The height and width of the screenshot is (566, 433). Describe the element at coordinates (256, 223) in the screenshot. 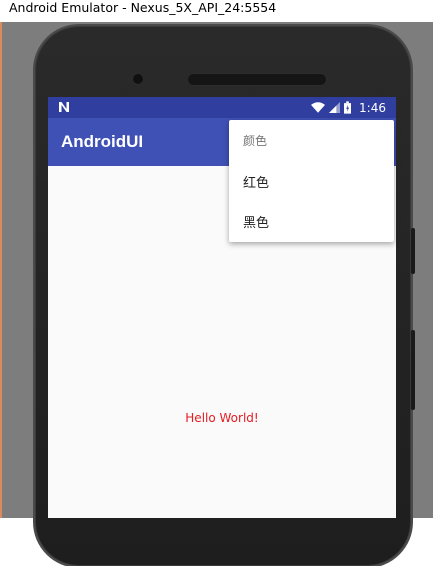

I see `menu-item-label: 黑色` at that location.